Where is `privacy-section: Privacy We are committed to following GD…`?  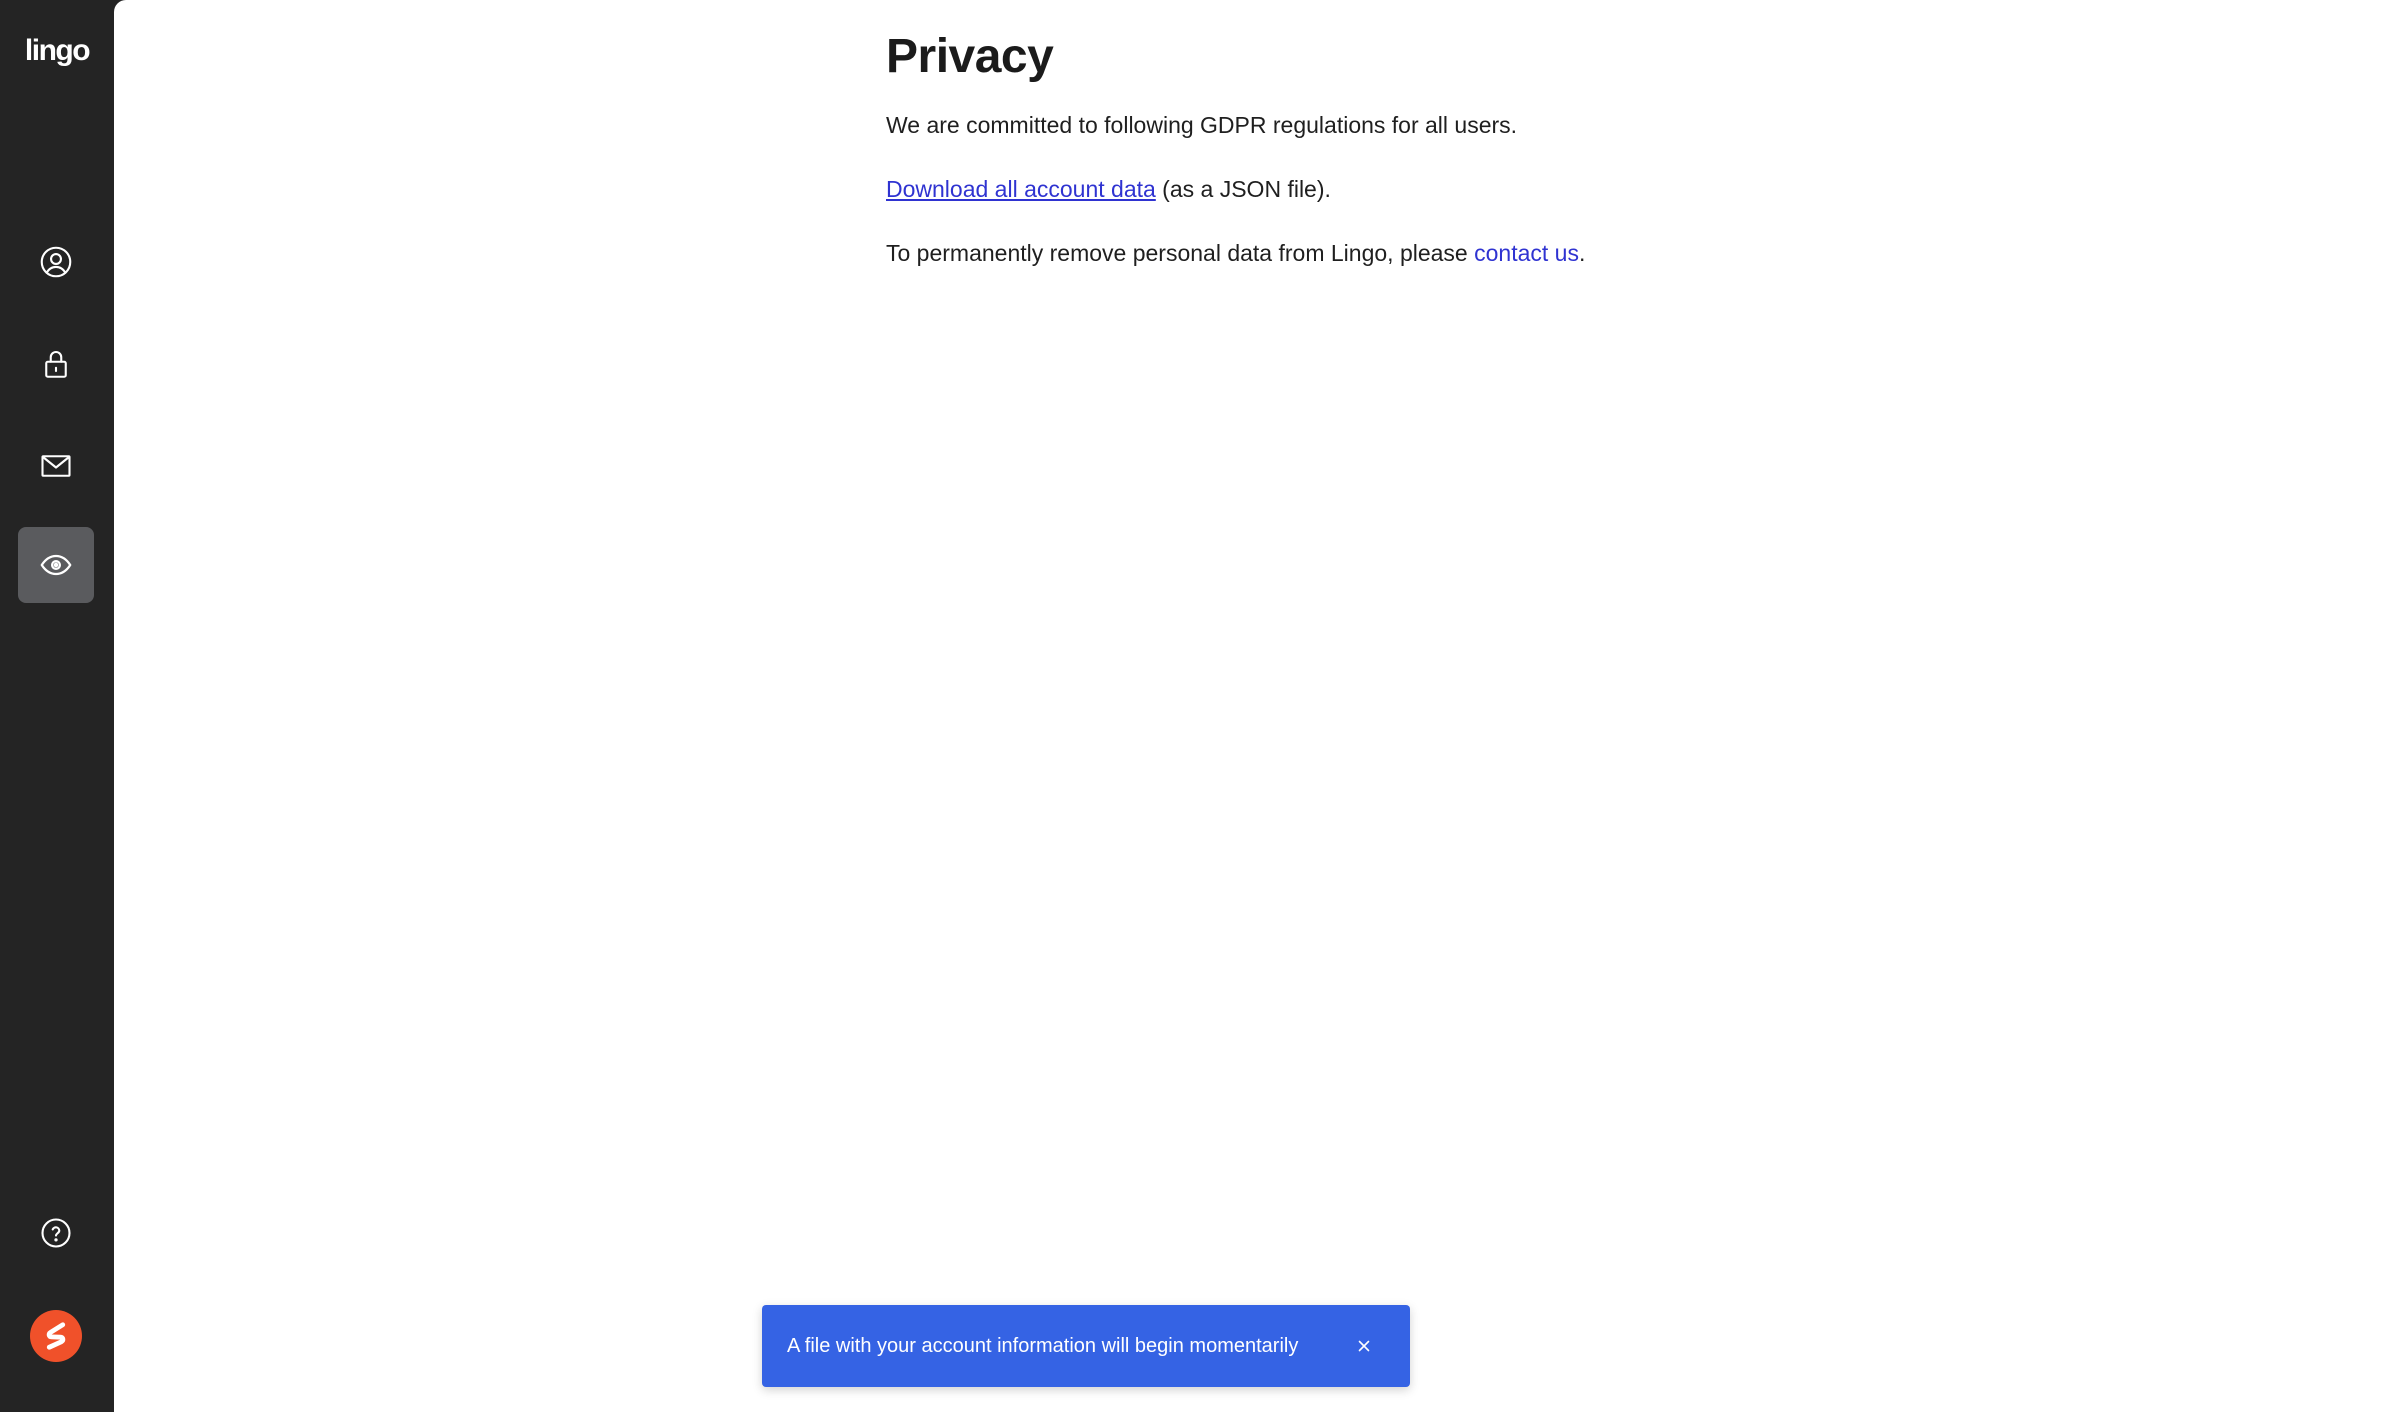 privacy-section: Privacy We are committed to following GD… is located at coordinates (1386, 147).